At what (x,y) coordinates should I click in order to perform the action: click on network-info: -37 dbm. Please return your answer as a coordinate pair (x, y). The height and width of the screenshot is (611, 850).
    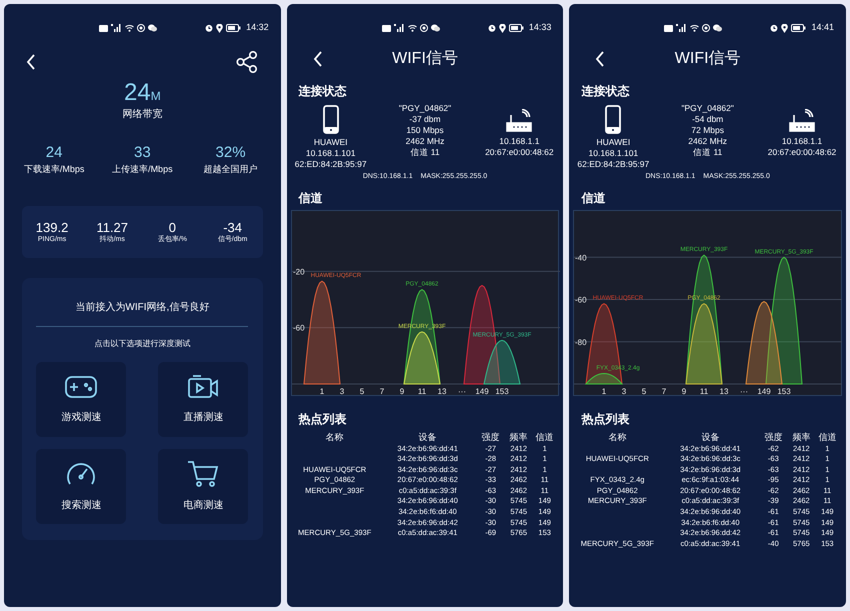
    Looking at the image, I should click on (425, 119).